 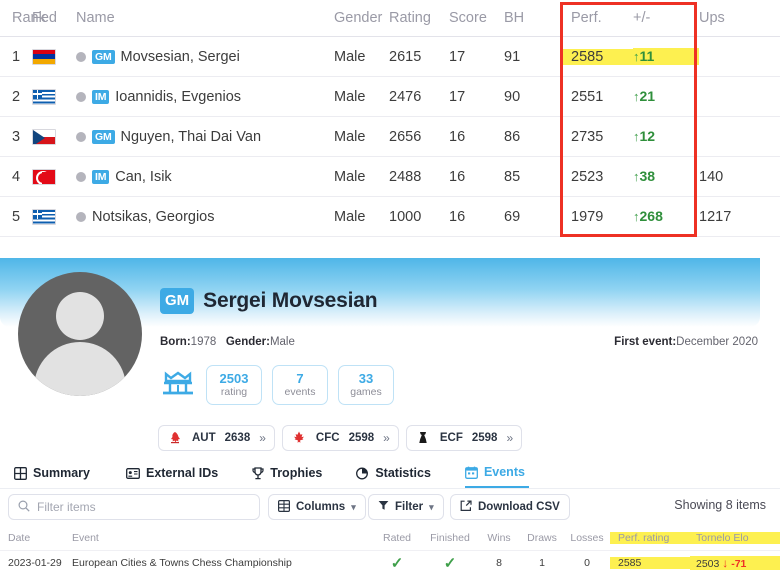 I want to click on events-column-header-date: Date, so click(x=36, y=538).